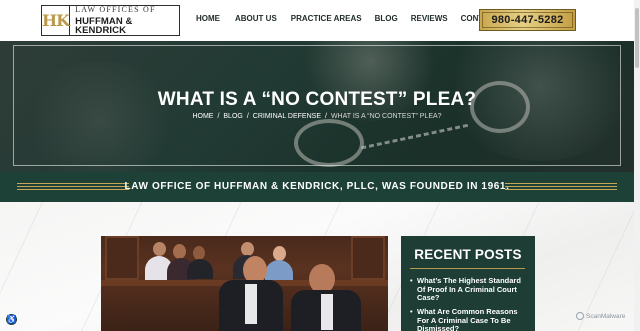 The image size is (640, 331). What do you see at coordinates (104, 25) in the screenshot?
I see `logo-line-2: HUFFMAN & KENDRICK` at bounding box center [104, 25].